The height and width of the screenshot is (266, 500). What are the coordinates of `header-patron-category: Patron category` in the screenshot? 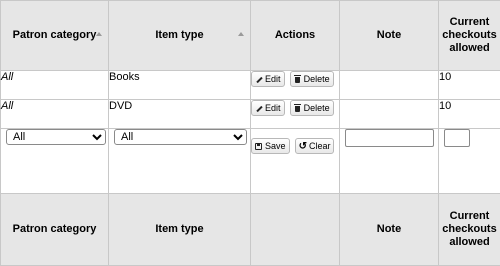 It's located at (55, 36).